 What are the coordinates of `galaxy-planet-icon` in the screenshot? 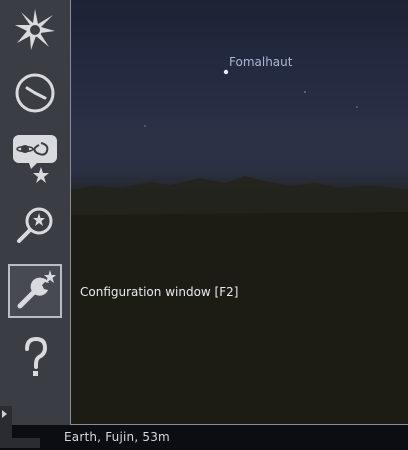 It's located at (35, 159).